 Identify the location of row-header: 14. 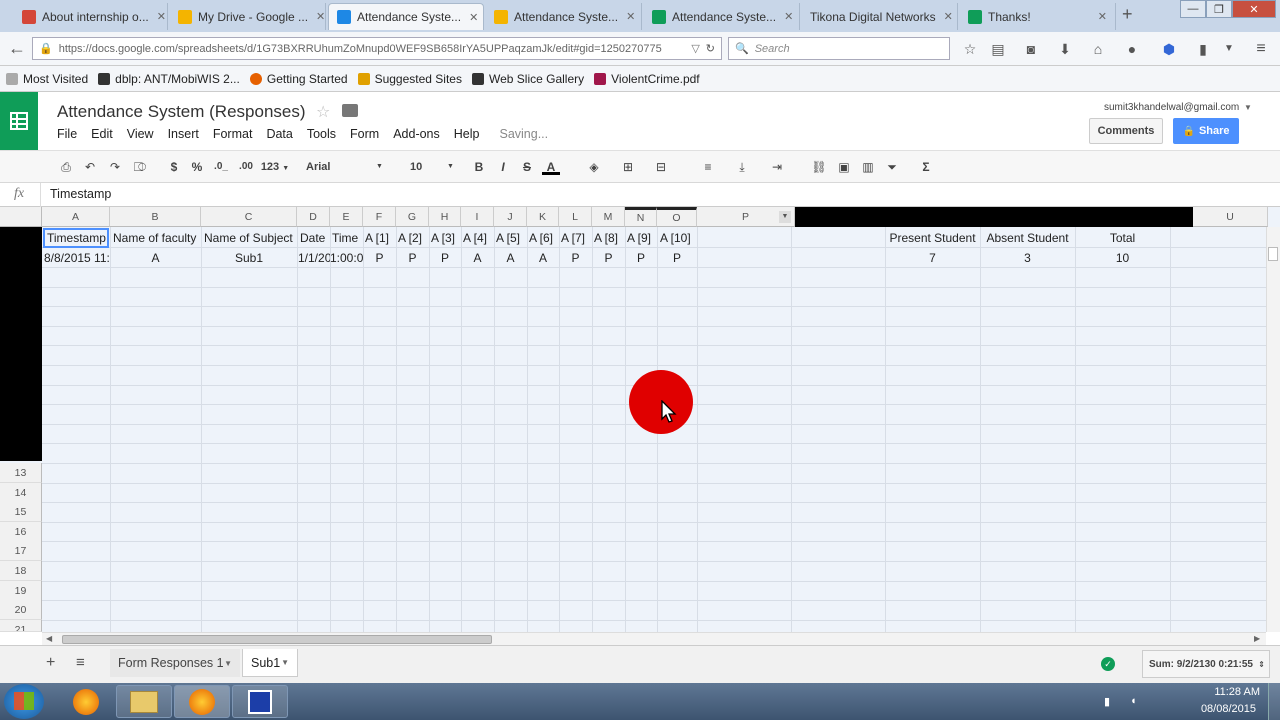
(21, 493).